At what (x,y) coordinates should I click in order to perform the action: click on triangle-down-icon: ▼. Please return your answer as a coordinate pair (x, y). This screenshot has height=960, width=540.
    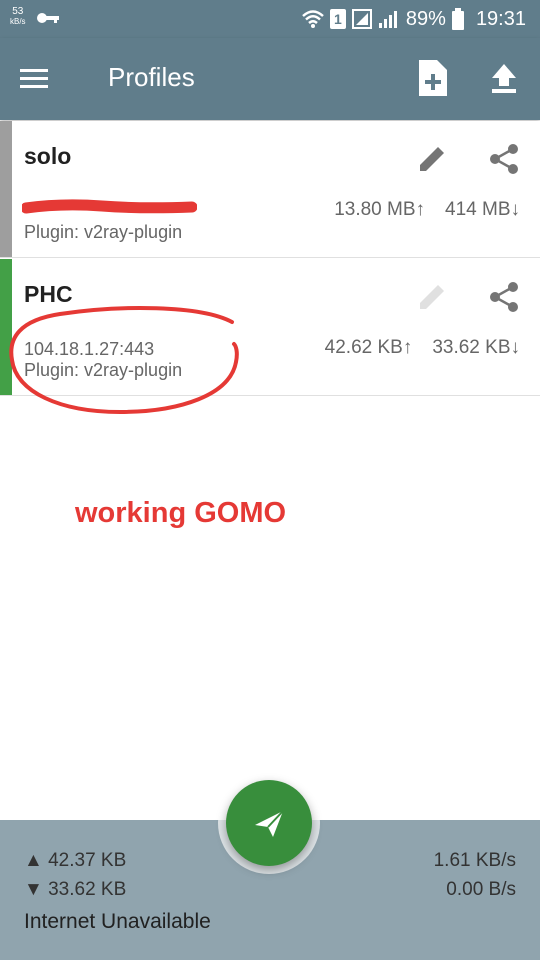
    Looking at the image, I should click on (33, 889).